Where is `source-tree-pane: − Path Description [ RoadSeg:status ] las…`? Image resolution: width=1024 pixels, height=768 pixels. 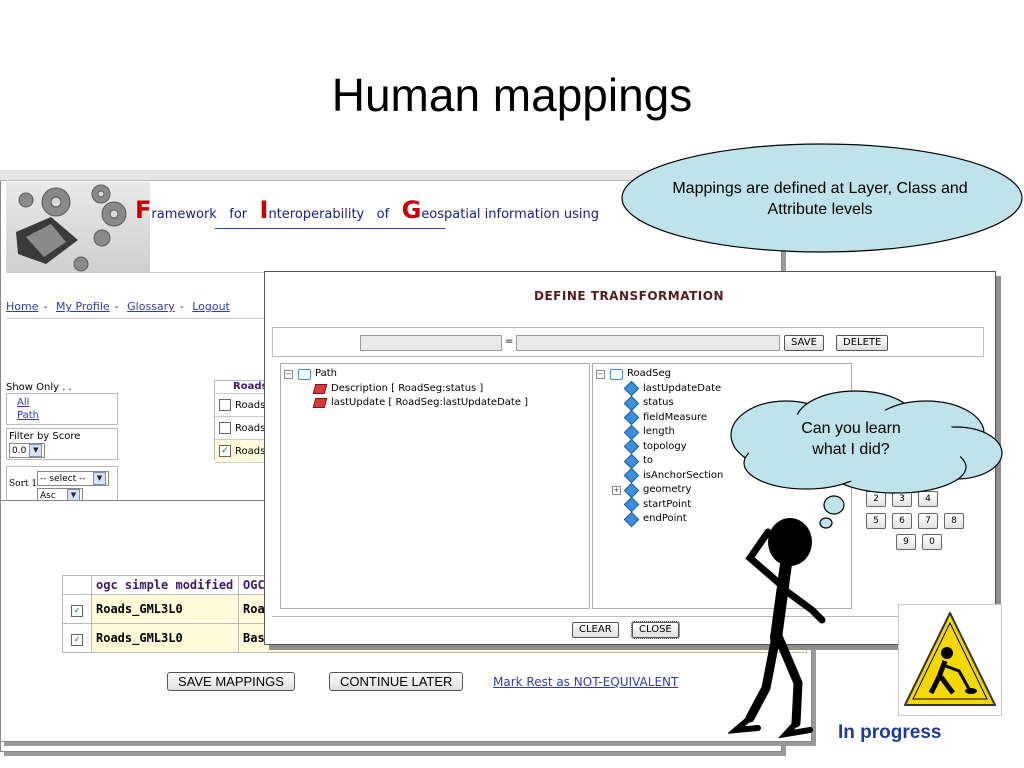 source-tree-pane: − Path Description [ RoadSeg:status ] las… is located at coordinates (435, 486).